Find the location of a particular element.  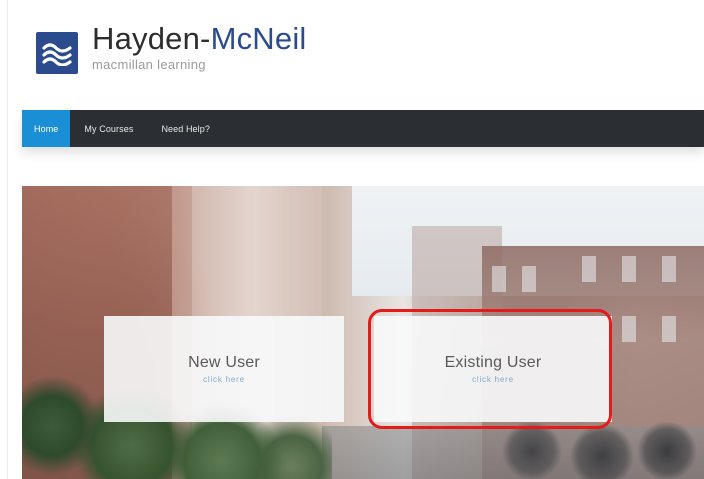

left-divider is located at coordinates (7, 239).